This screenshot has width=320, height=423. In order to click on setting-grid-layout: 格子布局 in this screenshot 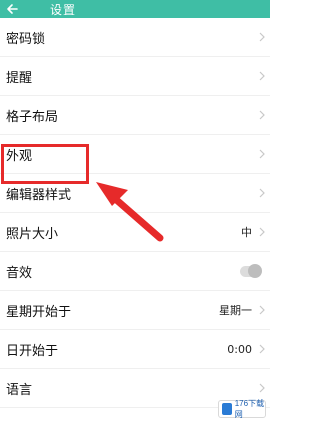, I will do `click(135, 115)`.